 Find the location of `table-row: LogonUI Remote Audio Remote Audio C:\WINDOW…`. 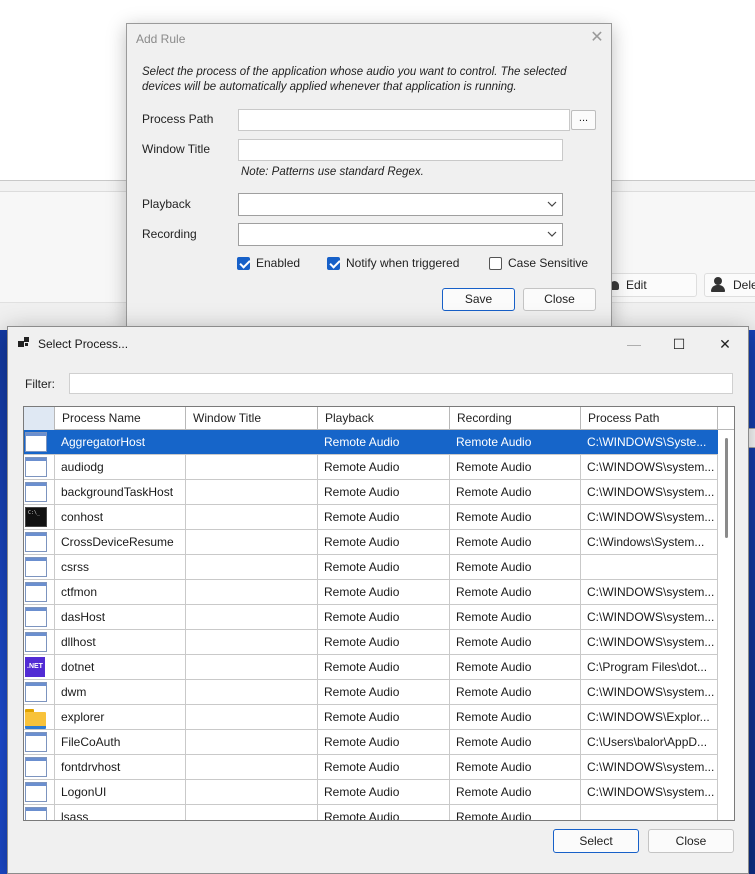

table-row: LogonUI Remote Audio Remote Audio C:\WINDOW… is located at coordinates (371, 792).